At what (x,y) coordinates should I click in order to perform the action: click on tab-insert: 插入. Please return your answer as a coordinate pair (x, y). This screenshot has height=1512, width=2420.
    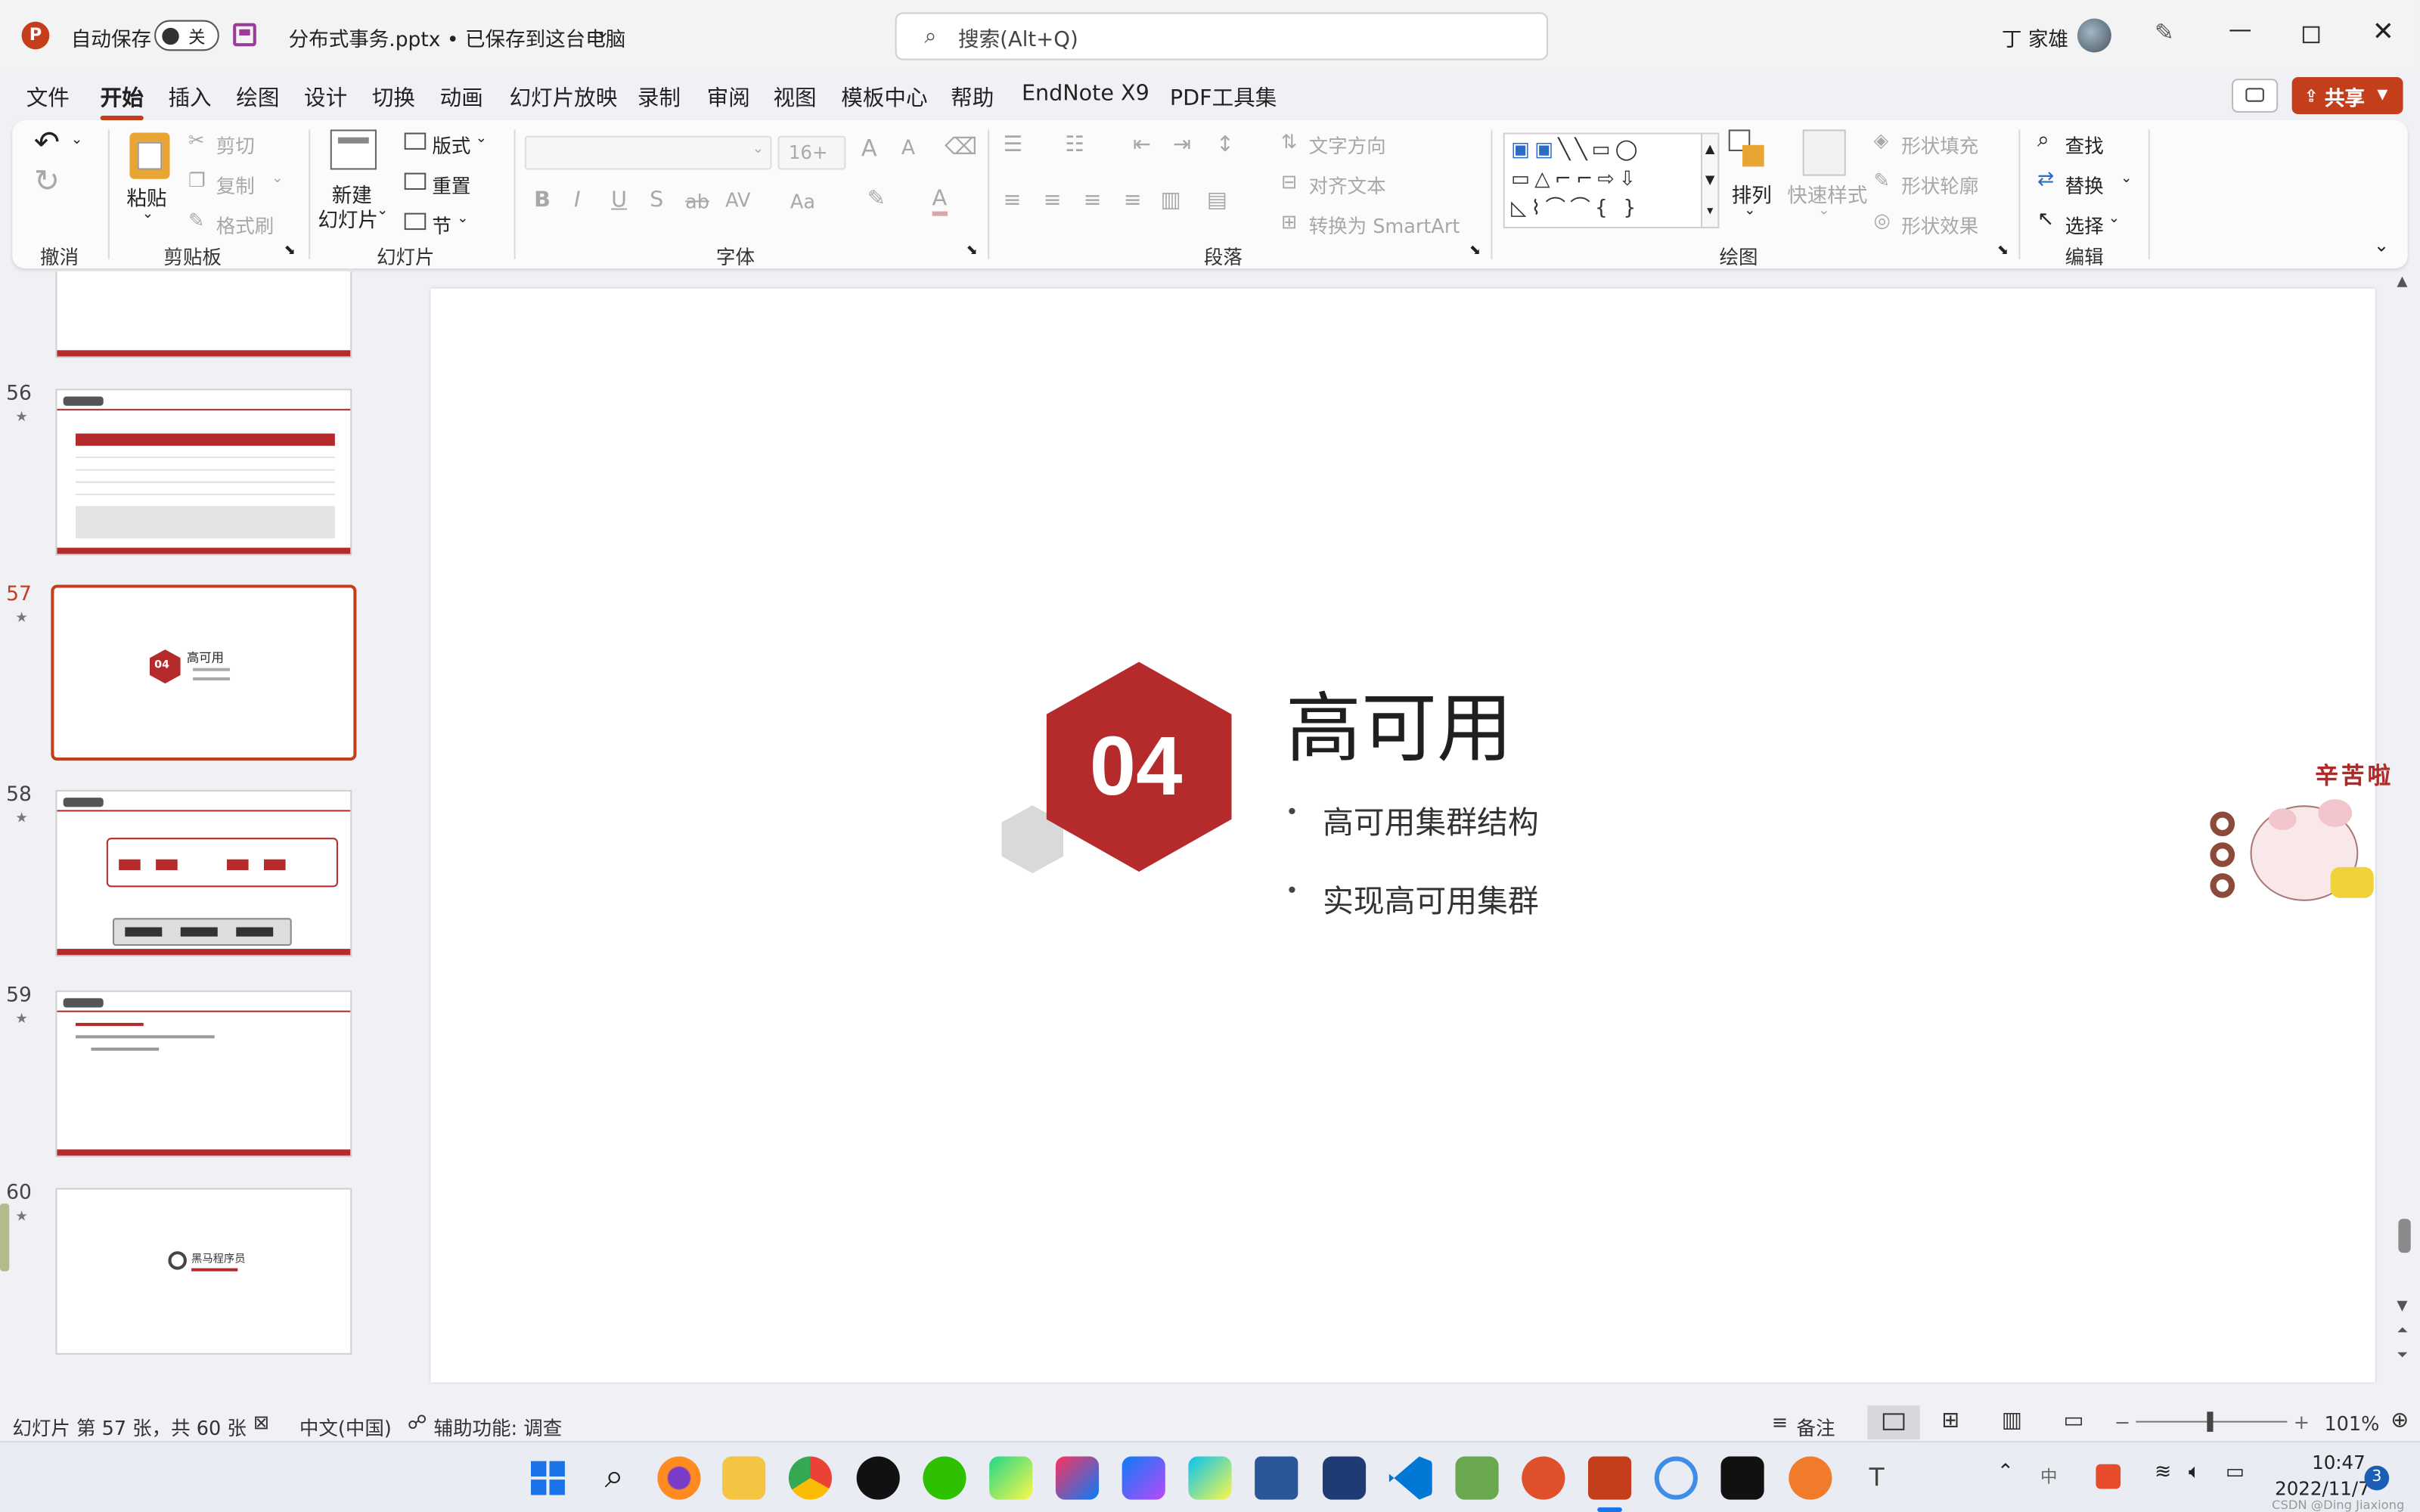
    Looking at the image, I should click on (189, 97).